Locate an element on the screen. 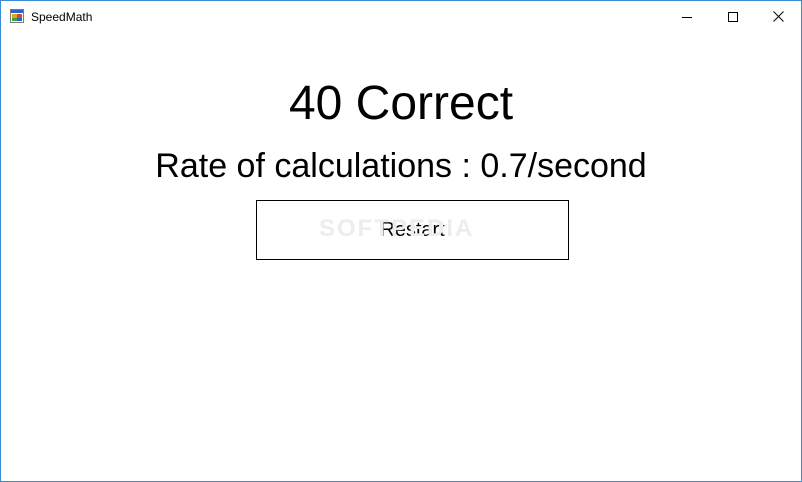 This screenshot has width=802, height=482. maximize-button is located at coordinates (733, 16).